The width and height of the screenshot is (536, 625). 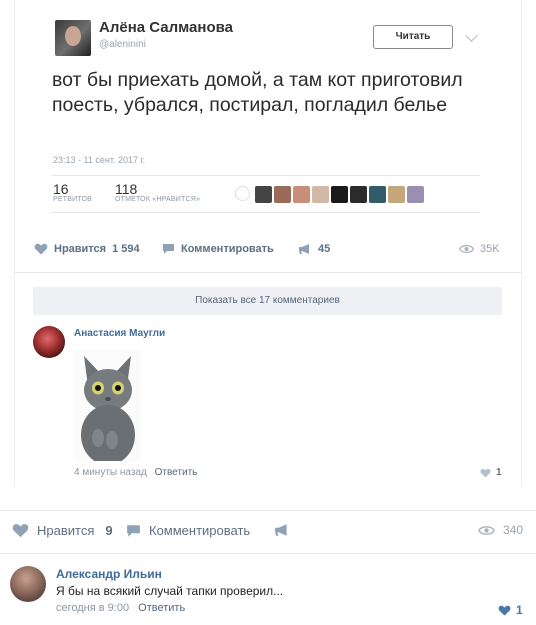 I want to click on embedded-like-action: Нравится 1 594, so click(x=87, y=249).